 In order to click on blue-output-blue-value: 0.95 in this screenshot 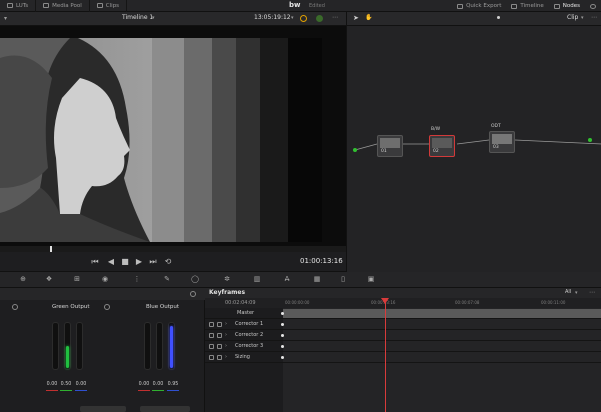, I will do `click(173, 384)`.